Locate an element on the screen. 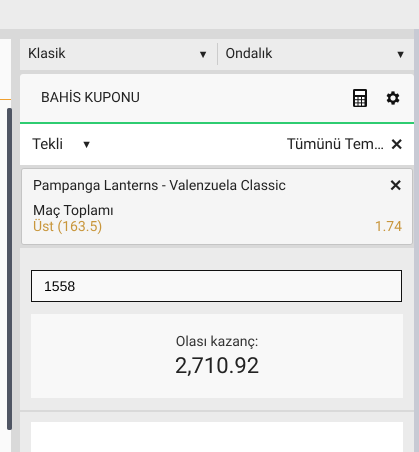 This screenshot has width=419, height=452. calculator-icon is located at coordinates (360, 97).